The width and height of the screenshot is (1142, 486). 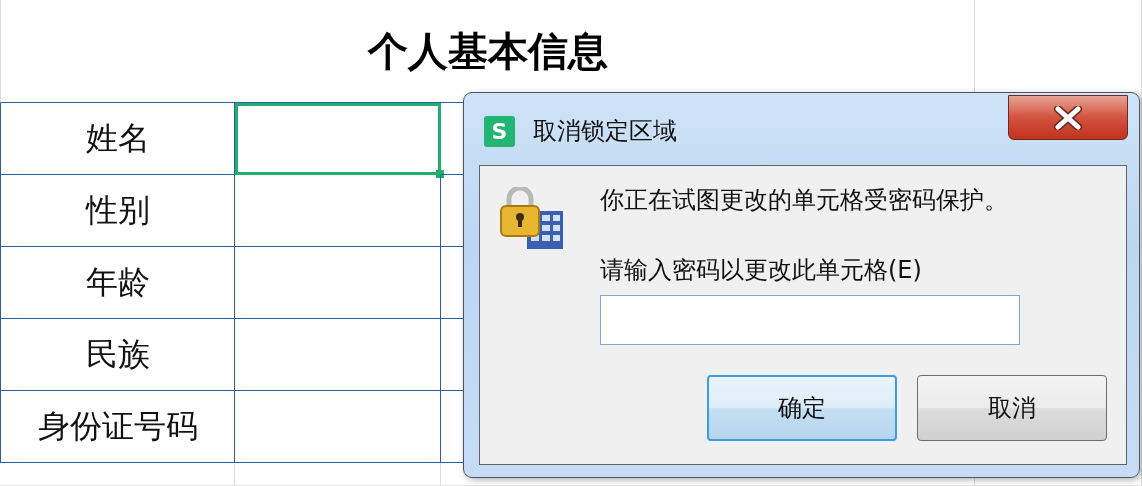 I want to click on table-cell: 姓名, so click(x=117, y=139).